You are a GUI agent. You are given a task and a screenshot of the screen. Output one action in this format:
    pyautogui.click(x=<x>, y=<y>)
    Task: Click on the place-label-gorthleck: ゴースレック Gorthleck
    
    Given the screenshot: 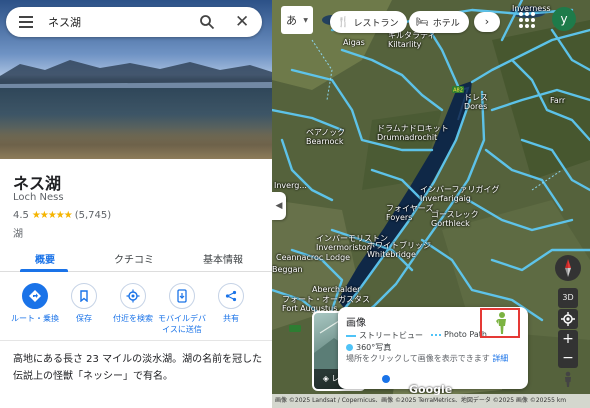 What is the action you would take?
    pyautogui.click(x=455, y=219)
    